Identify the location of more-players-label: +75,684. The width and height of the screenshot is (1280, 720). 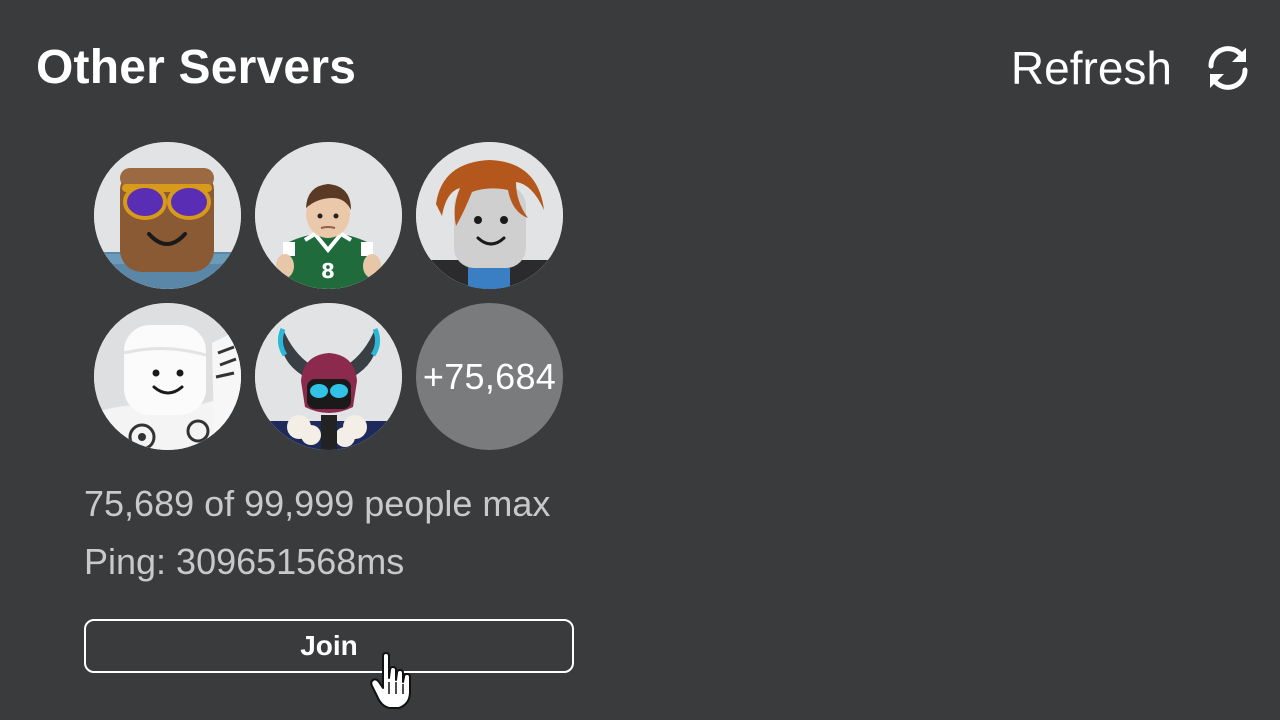
(489, 376).